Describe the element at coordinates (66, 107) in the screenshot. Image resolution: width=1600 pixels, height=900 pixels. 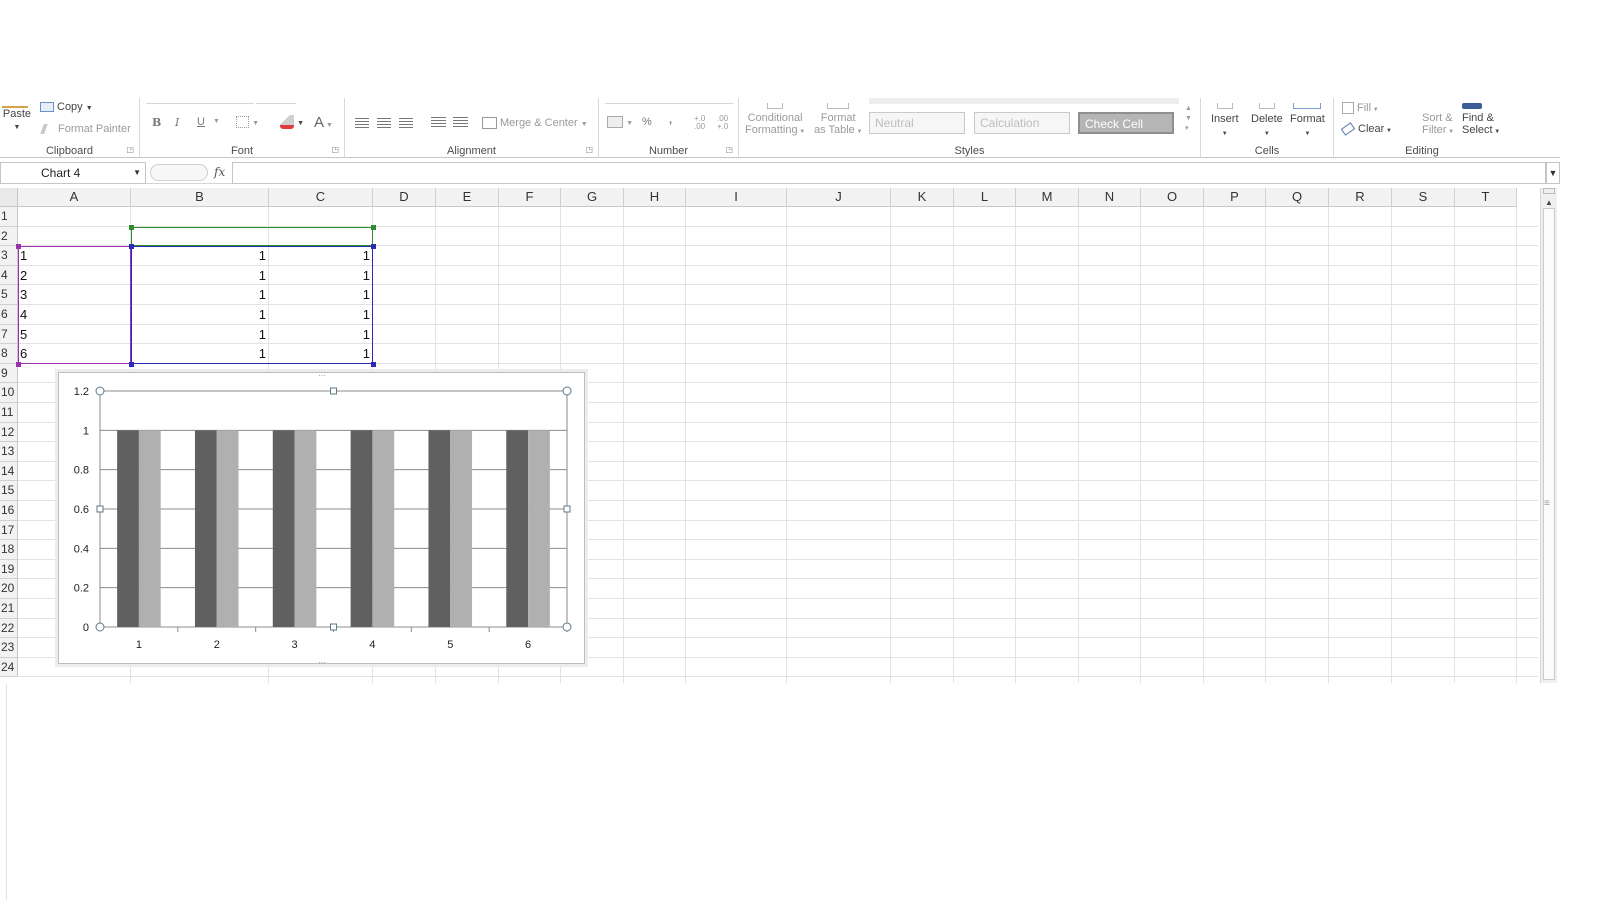
I see `copy-button: Copy ▼` at that location.